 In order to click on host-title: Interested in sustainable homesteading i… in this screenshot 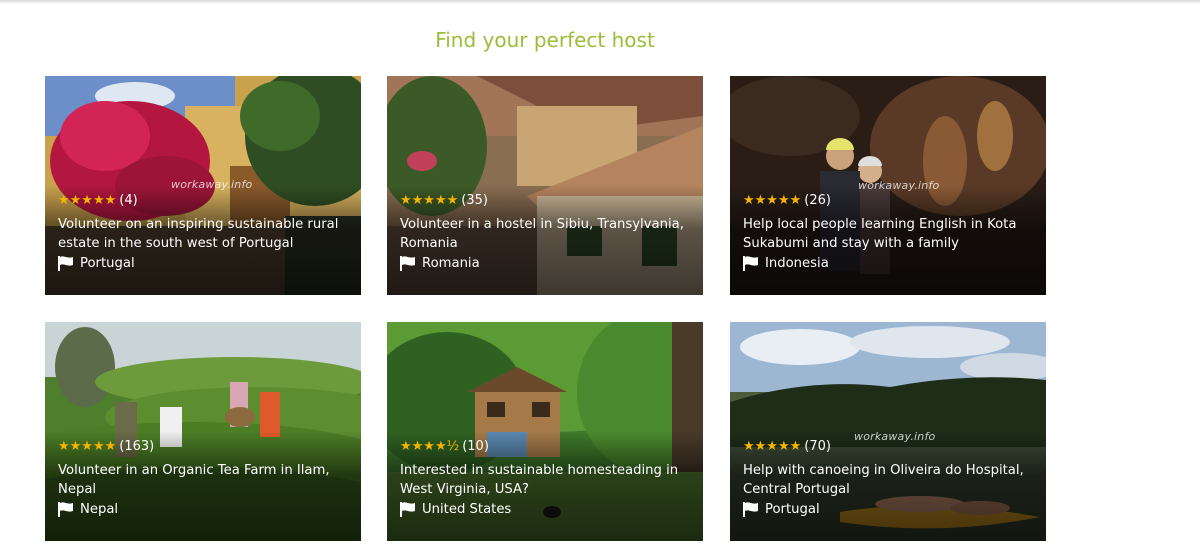, I will do `click(546, 480)`.